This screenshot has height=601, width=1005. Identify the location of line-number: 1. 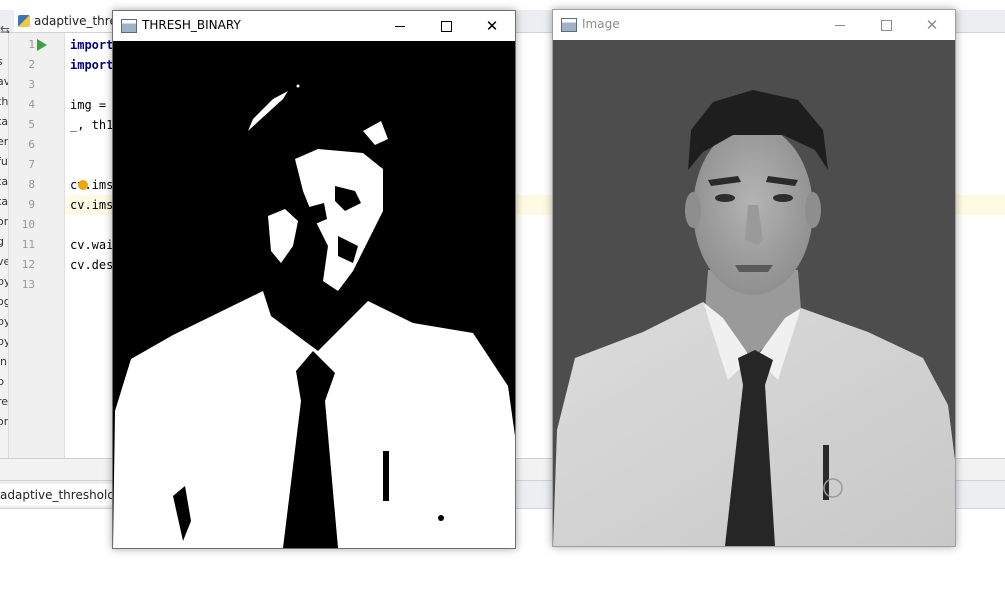
(31, 44).